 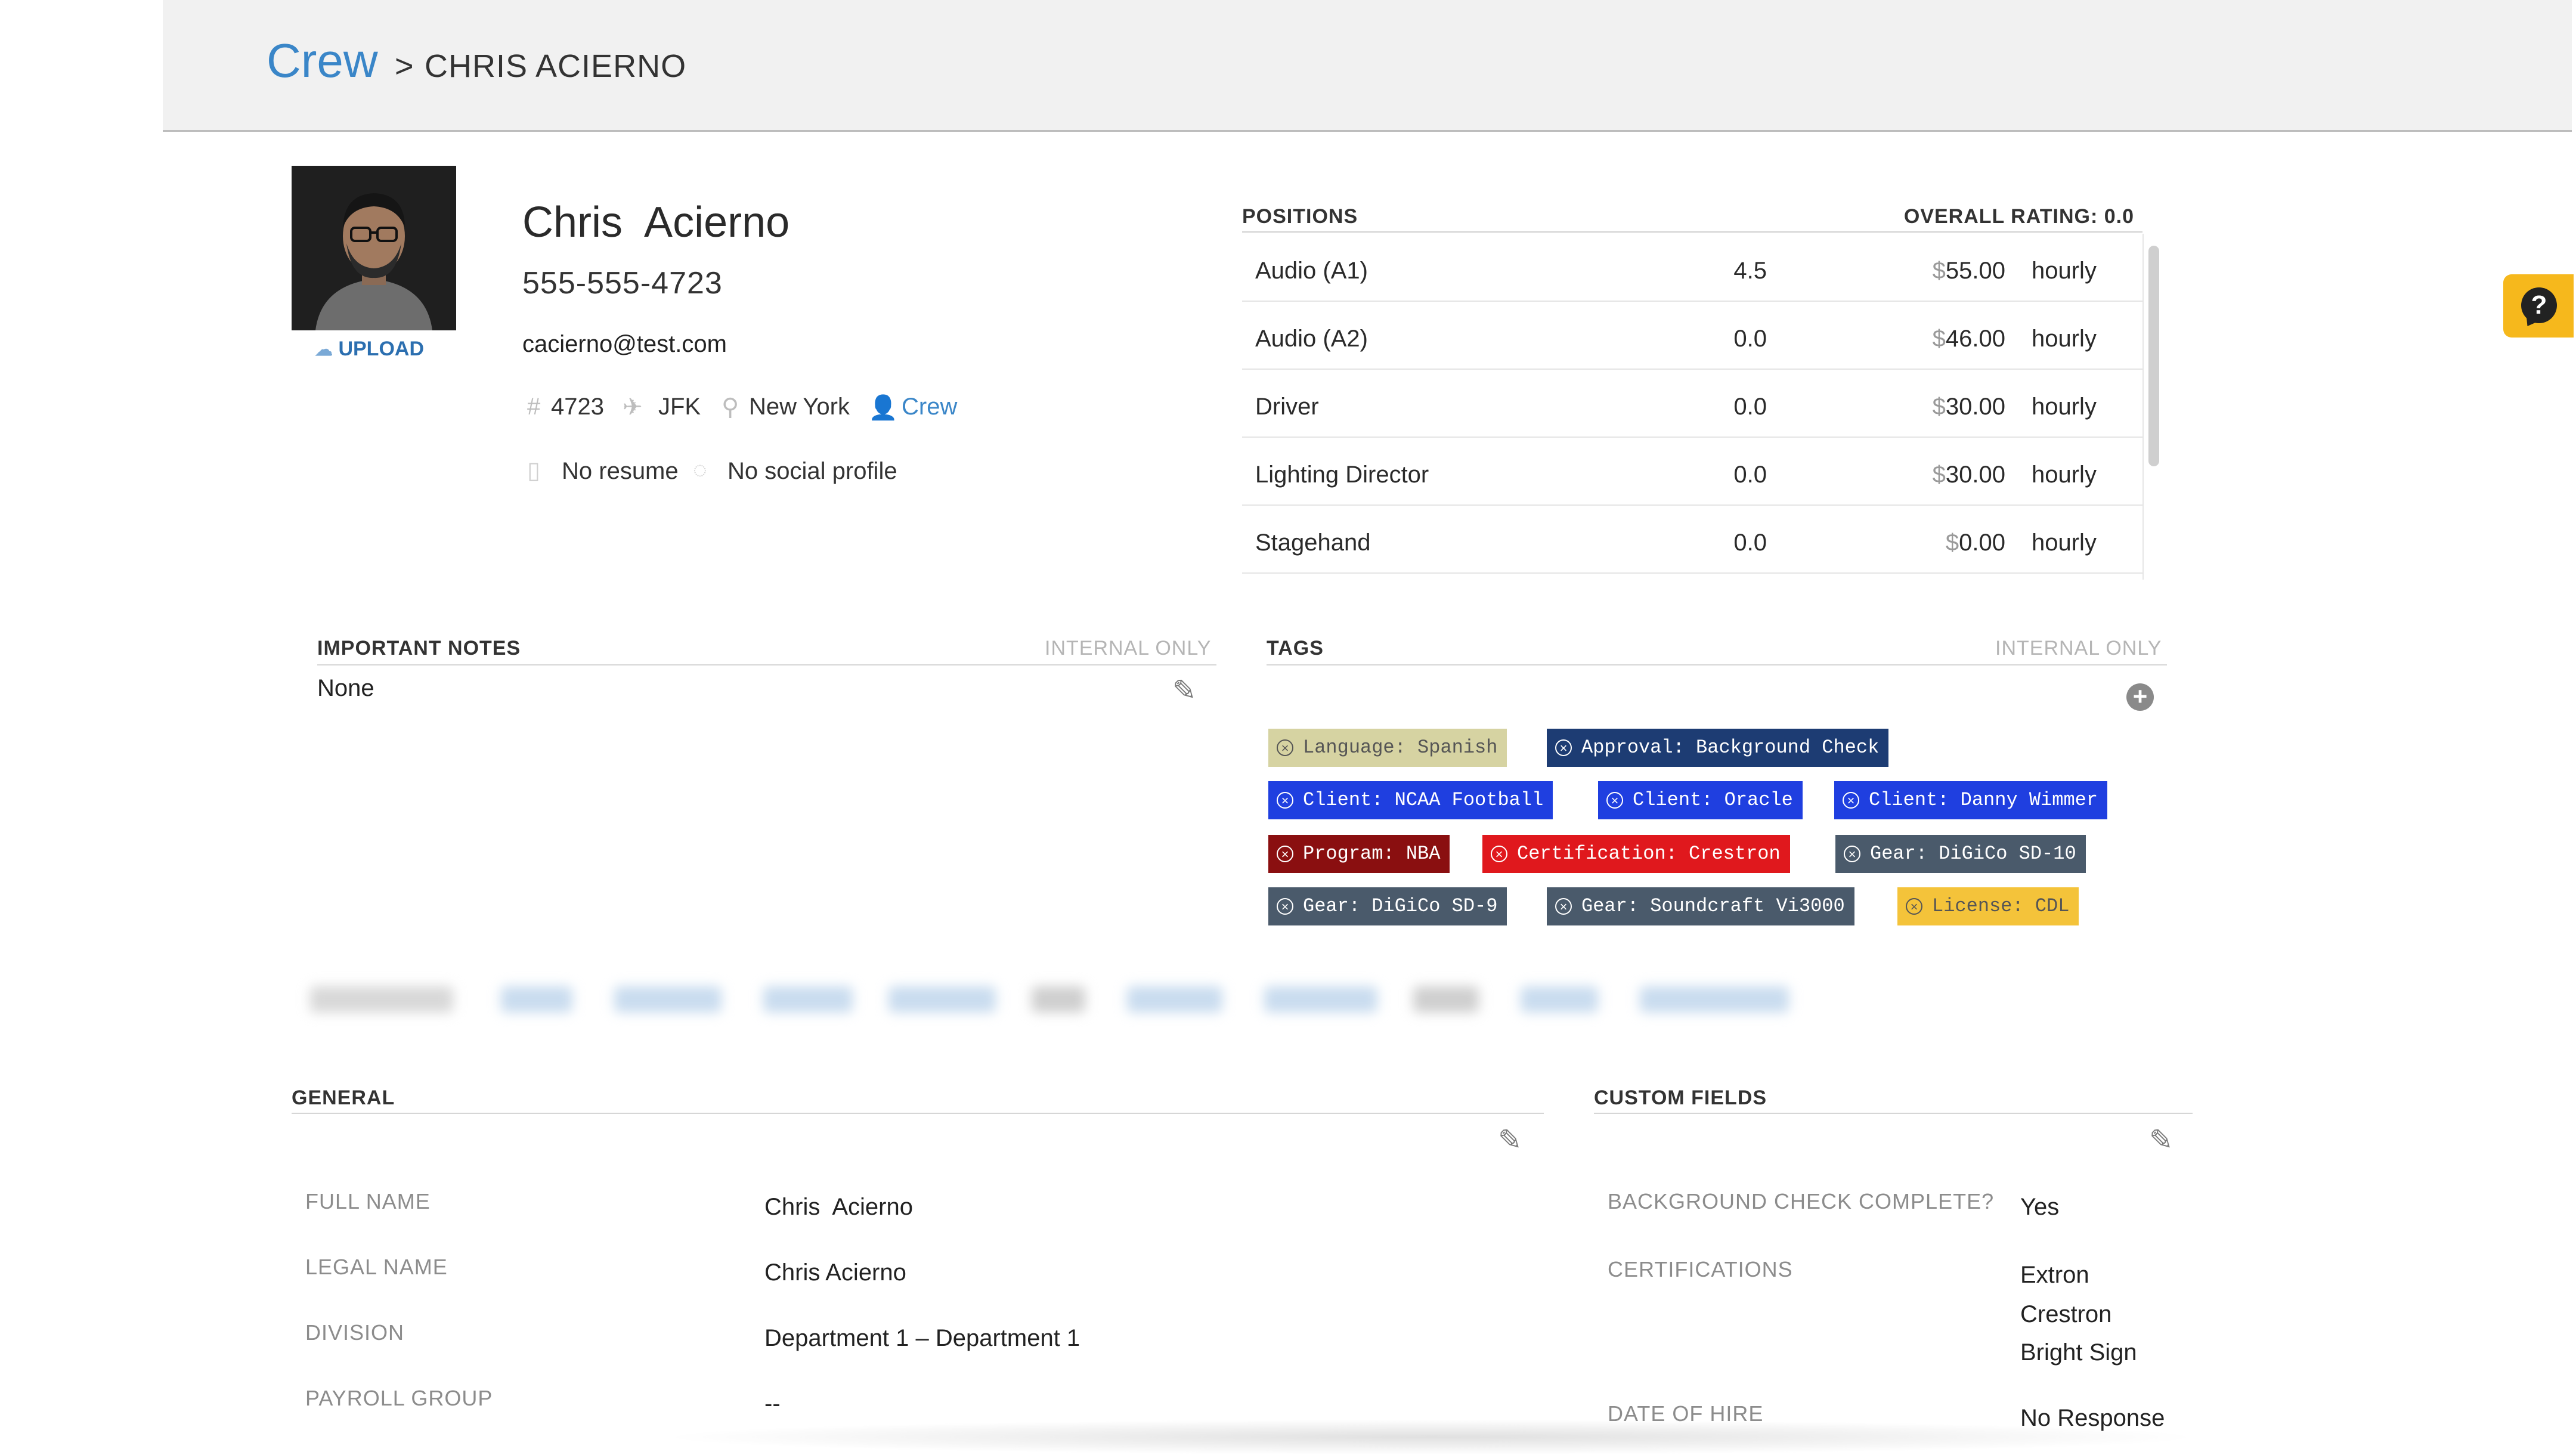 What do you see at coordinates (2140, 697) in the screenshot?
I see `add-tag-plus-icon: +` at bounding box center [2140, 697].